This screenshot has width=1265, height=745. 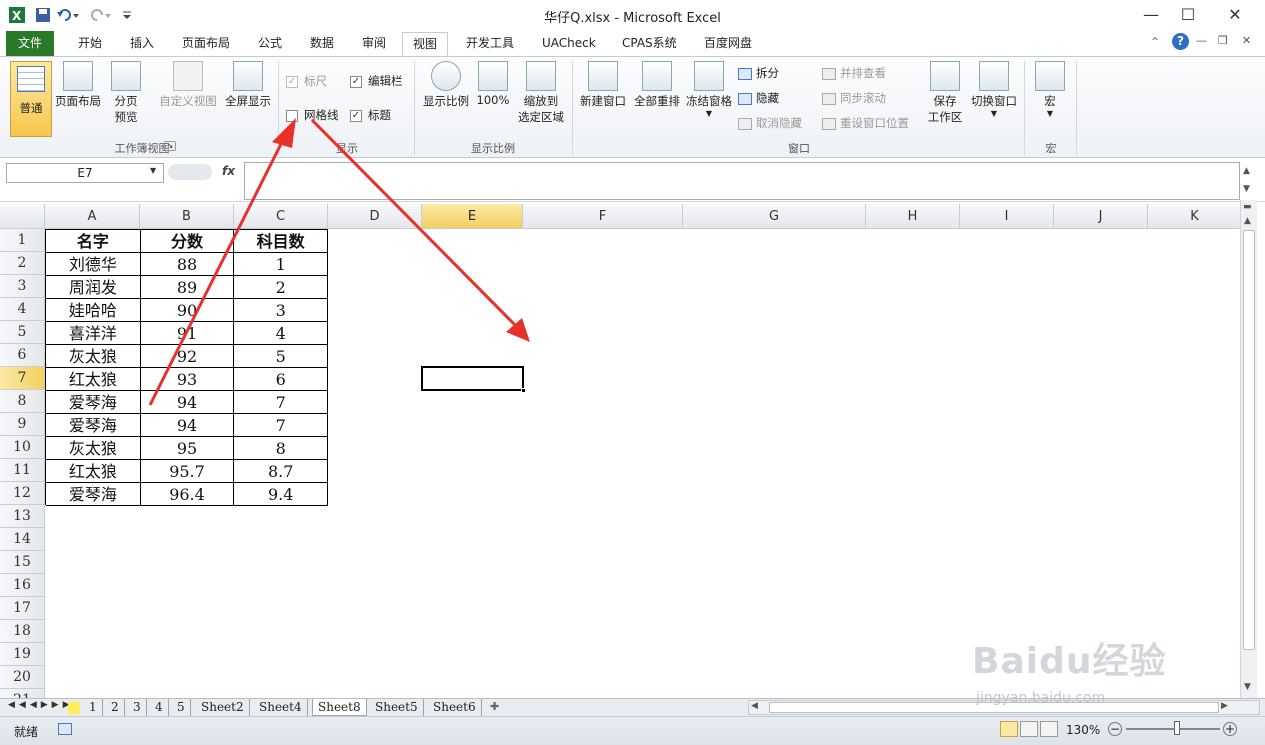 I want to click on zoom-out-icon: −, so click(x=1115, y=729).